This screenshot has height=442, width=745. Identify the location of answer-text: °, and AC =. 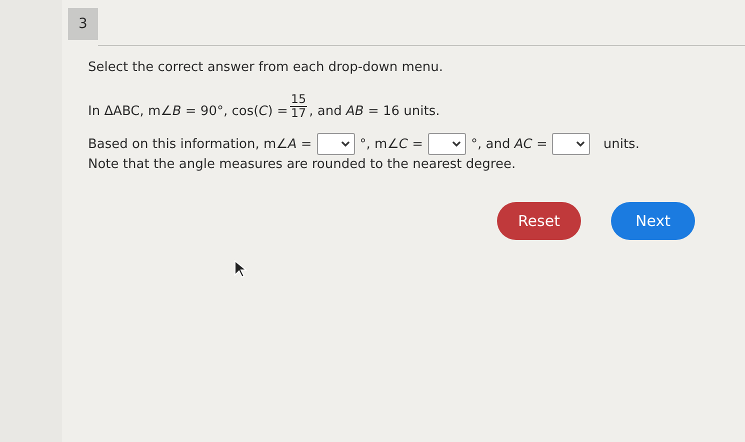
(509, 144).